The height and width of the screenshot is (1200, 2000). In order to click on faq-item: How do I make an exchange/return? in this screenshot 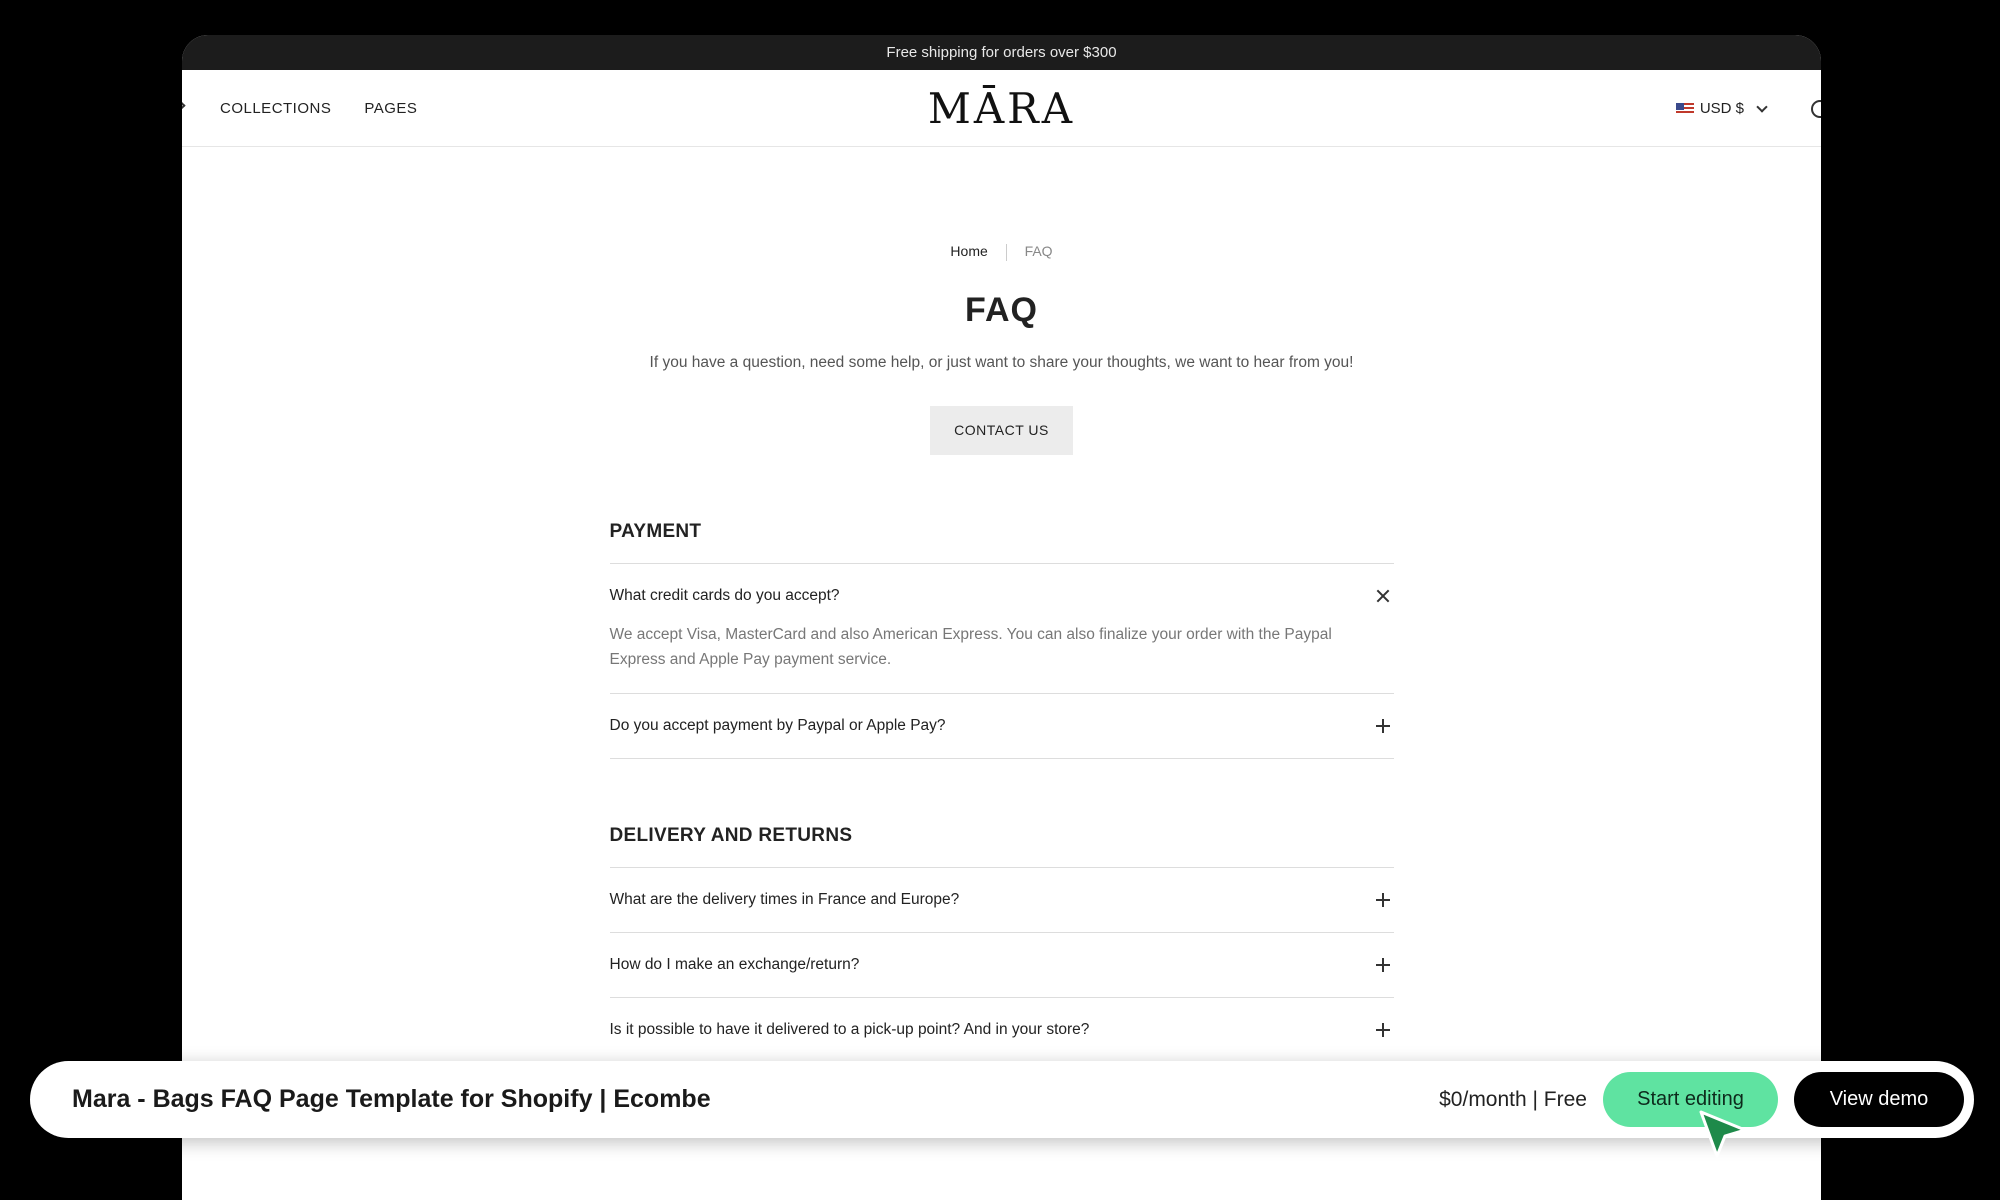, I will do `click(1001, 965)`.